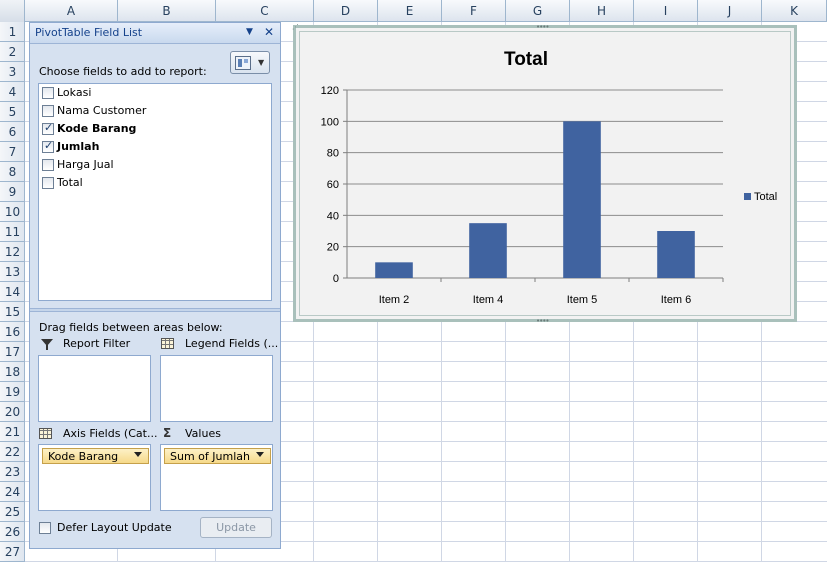 This screenshot has width=827, height=562. Describe the element at coordinates (295, 27) in the screenshot. I see `resize-handle: ⋰` at that location.